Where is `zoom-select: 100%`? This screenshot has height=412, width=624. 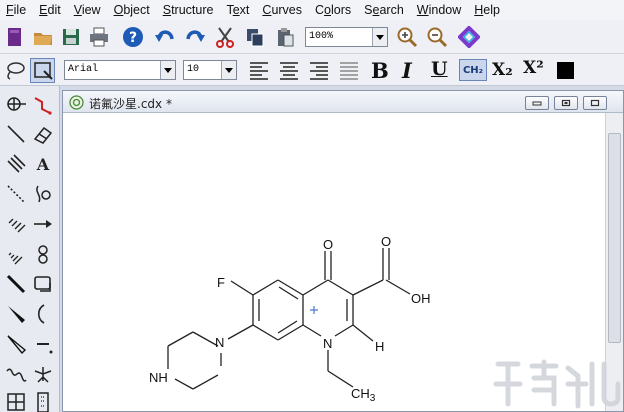 zoom-select: 100% is located at coordinates (346, 37).